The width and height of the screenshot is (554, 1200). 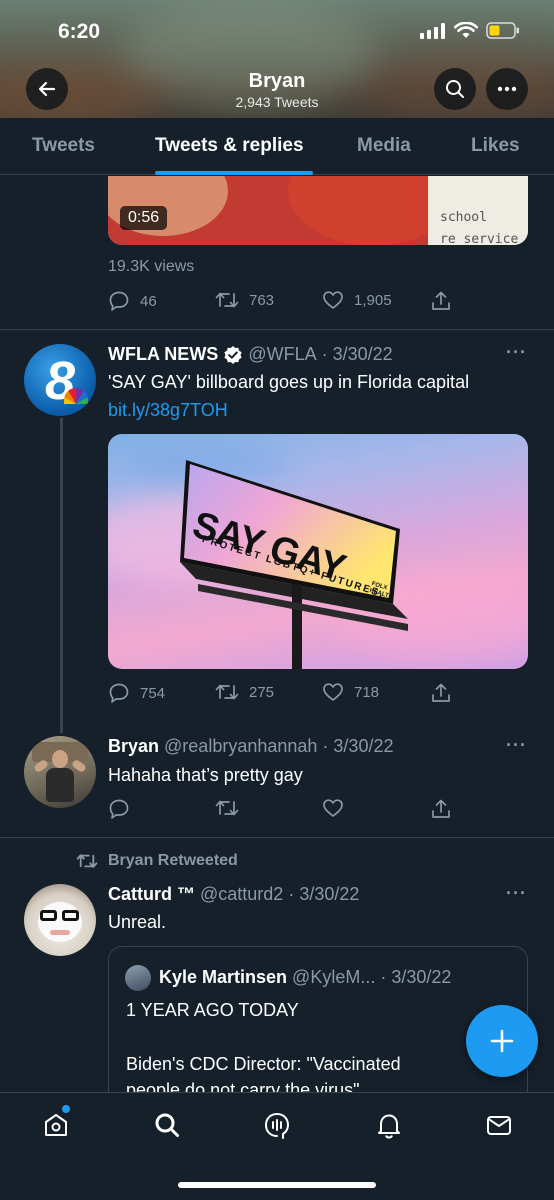 What do you see at coordinates (373, 300) in the screenshot?
I see `like-count: 1,905` at bounding box center [373, 300].